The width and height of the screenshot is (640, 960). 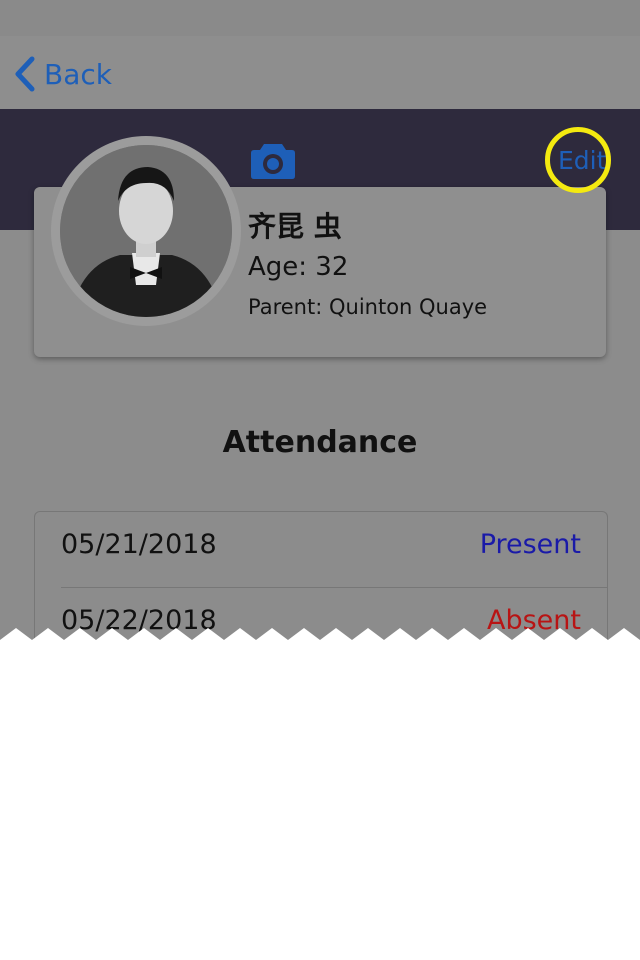 I want to click on attendance-date: 05/21/2018, so click(x=139, y=544).